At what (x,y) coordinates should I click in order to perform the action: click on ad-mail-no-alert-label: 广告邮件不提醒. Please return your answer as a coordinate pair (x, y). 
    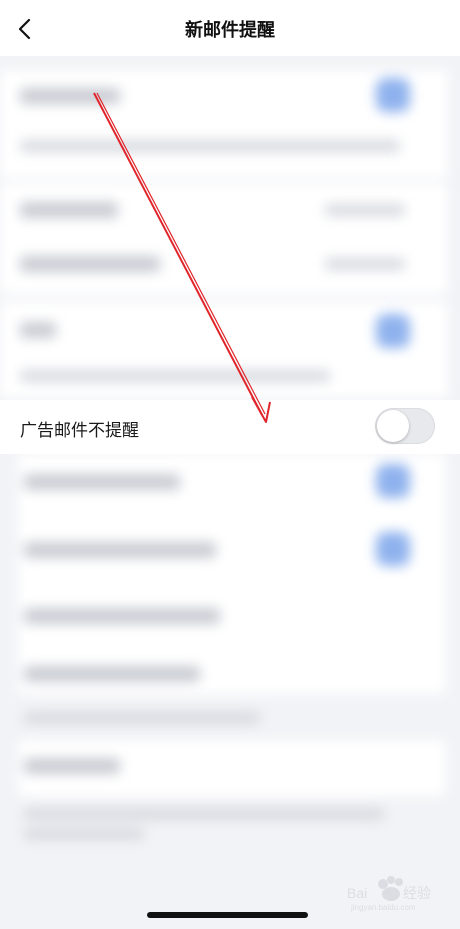
    Looking at the image, I should click on (79, 431).